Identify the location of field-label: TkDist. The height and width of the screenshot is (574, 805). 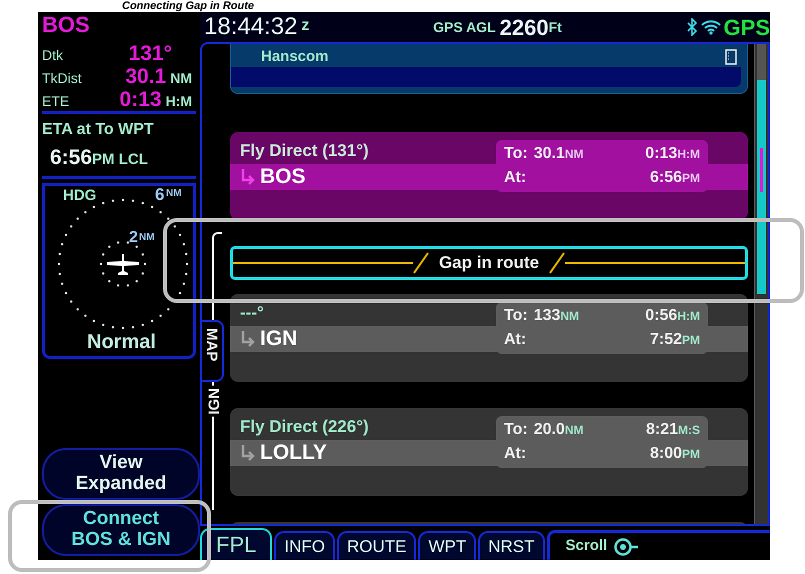
(62, 78).